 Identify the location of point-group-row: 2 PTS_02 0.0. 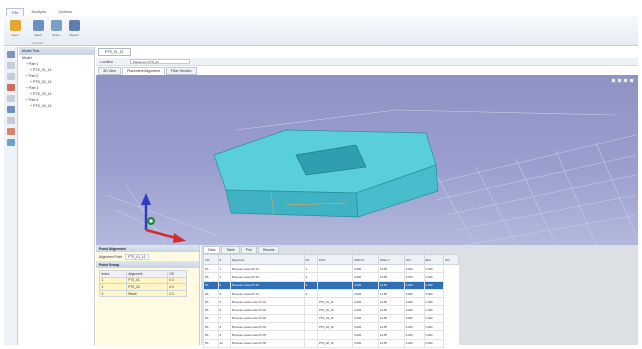
(143, 287).